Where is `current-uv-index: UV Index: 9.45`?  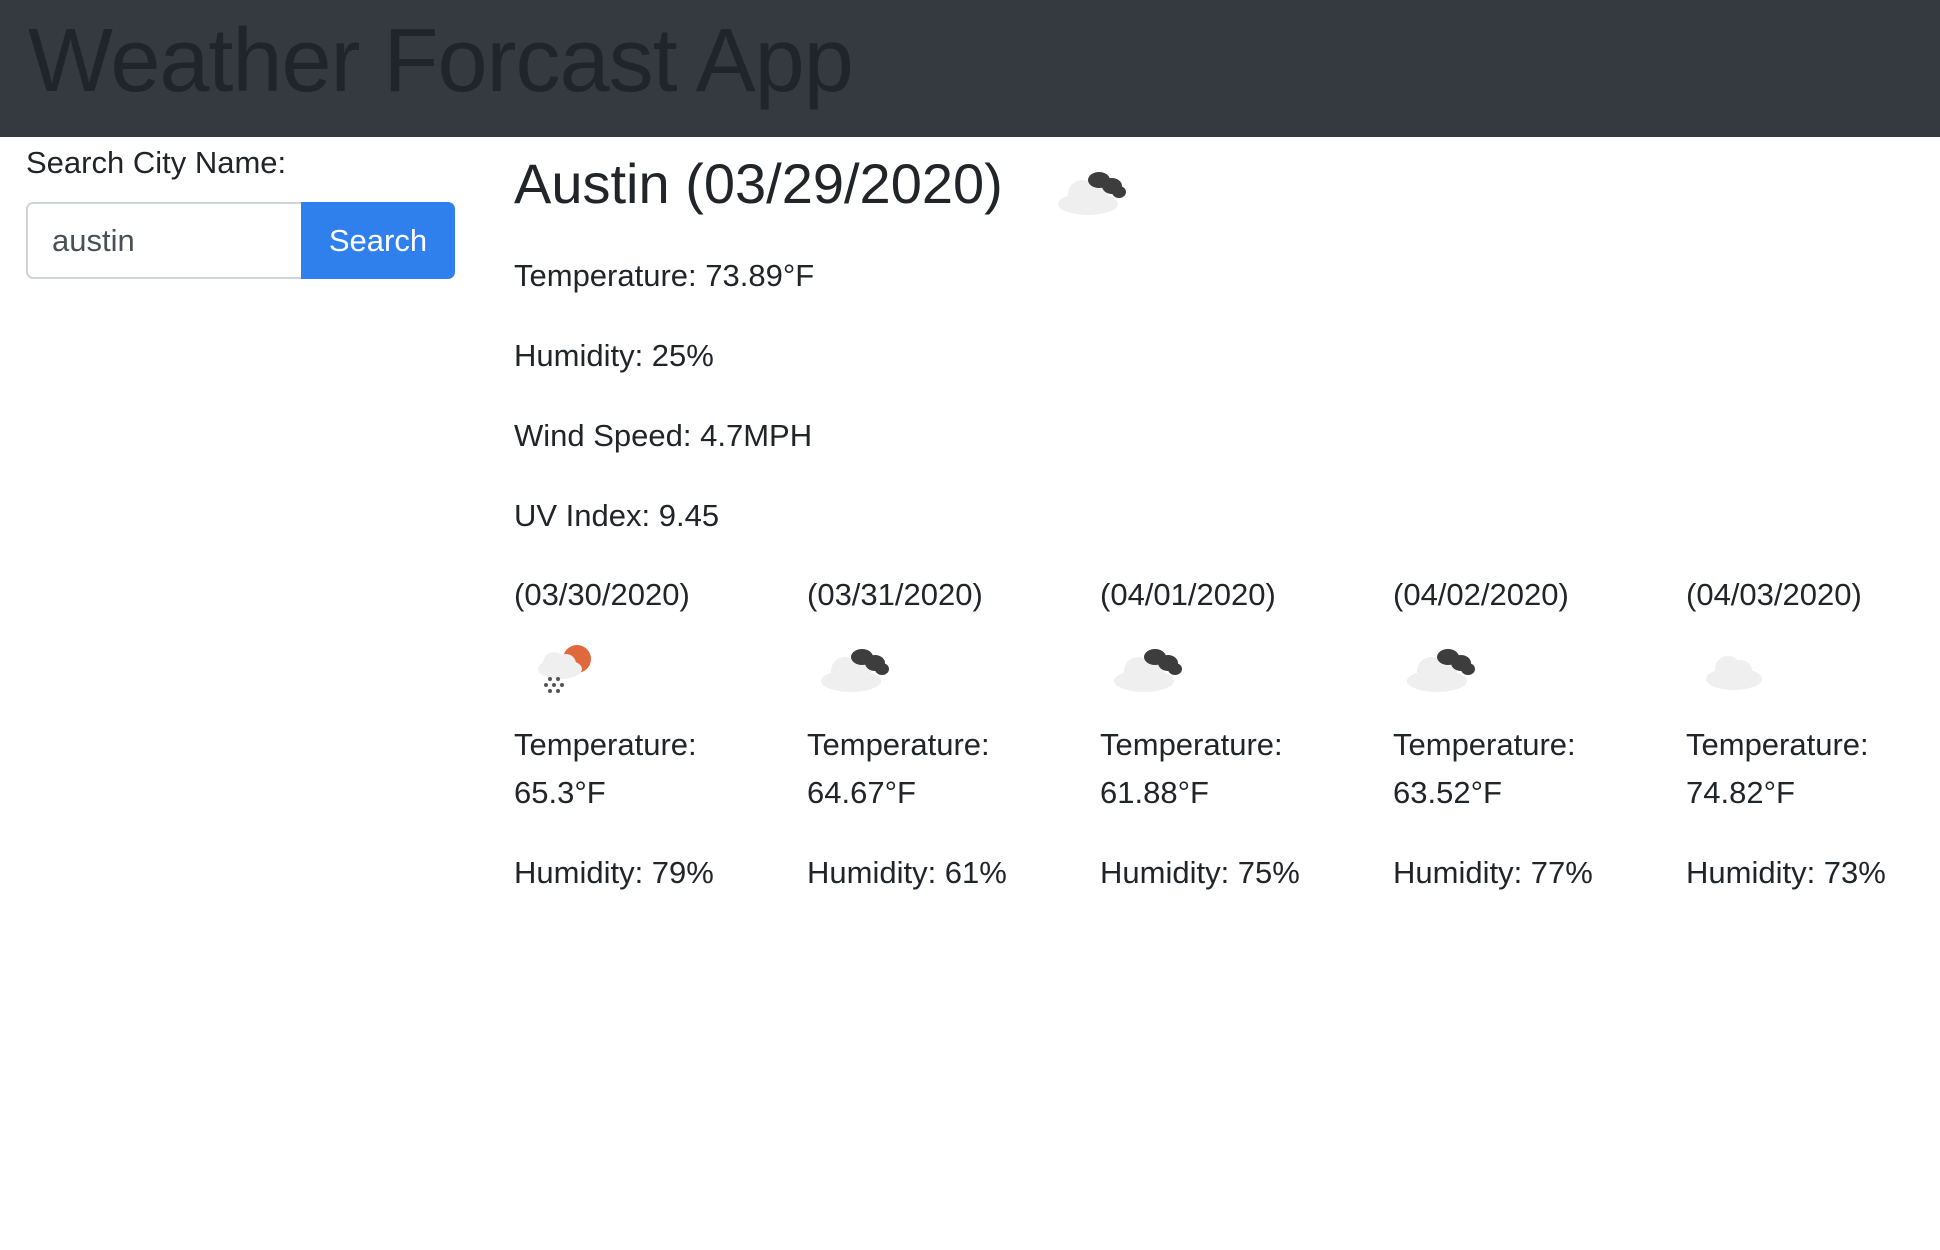
current-uv-index: UV Index: 9.45 is located at coordinates (617, 515).